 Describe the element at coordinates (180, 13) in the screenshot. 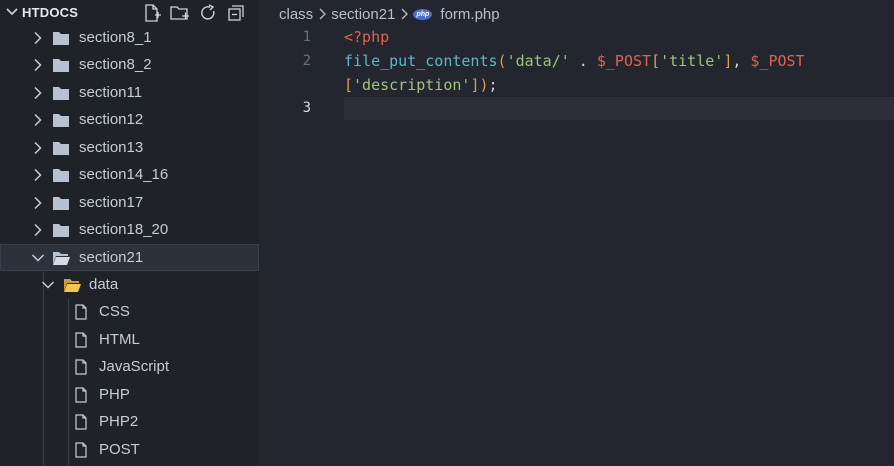

I see `new-folder-icon` at that location.